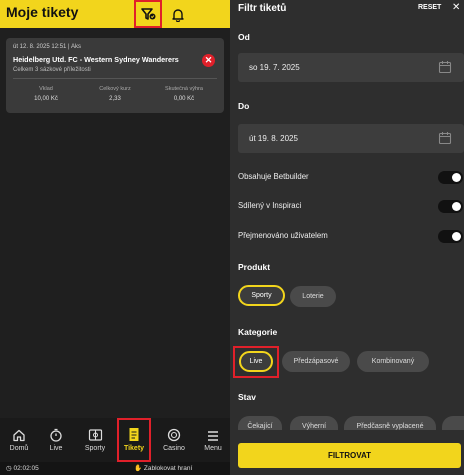 Image resolution: width=464 pixels, height=475 pixels. What do you see at coordinates (184, 99) in the screenshot?
I see `stat-value: 0,00 Kč` at bounding box center [184, 99].